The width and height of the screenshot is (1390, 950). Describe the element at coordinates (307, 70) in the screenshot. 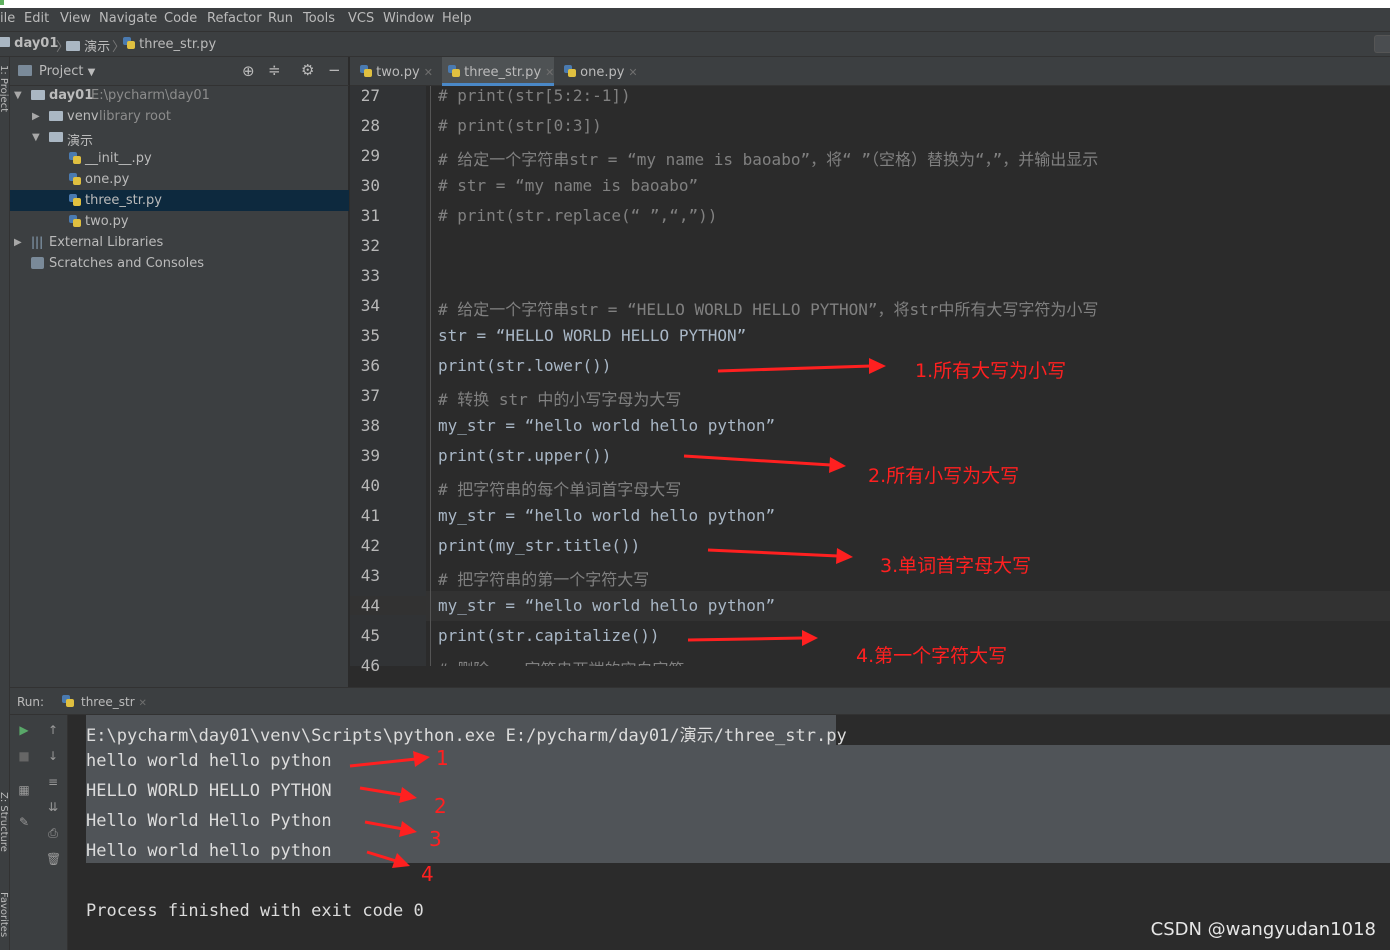

I see `gear-icon: ⚙` at that location.